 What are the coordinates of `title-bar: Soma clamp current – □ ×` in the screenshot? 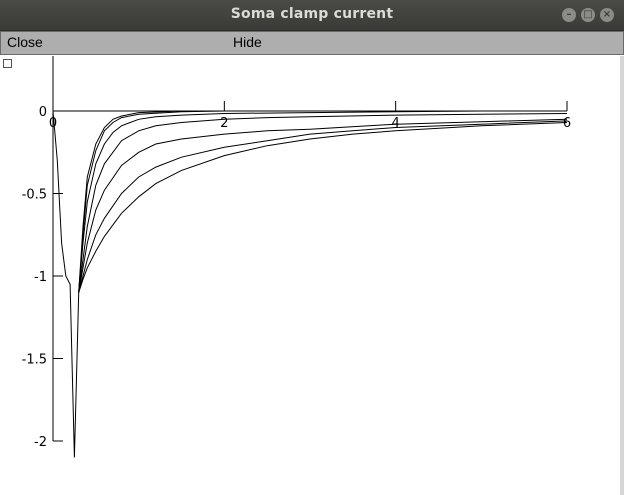 It's located at (312, 15).